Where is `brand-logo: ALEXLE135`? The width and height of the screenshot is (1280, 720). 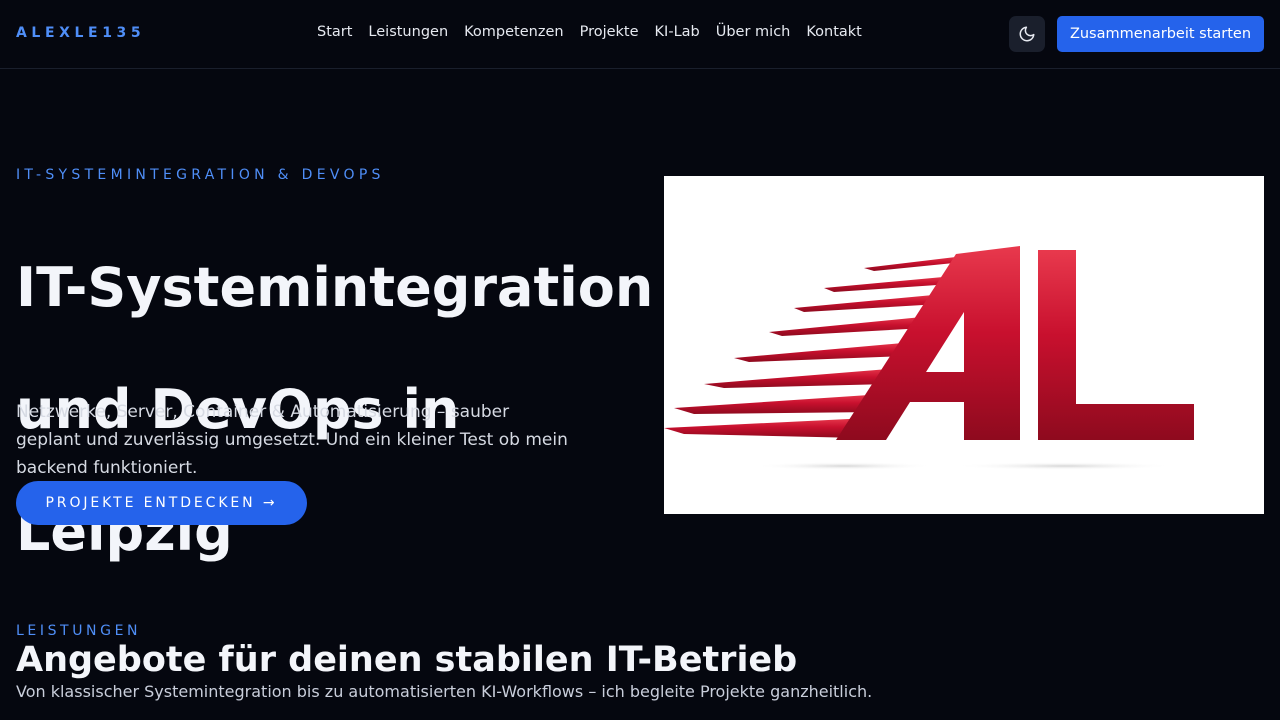
brand-logo: ALEXLE135 is located at coordinates (80, 33).